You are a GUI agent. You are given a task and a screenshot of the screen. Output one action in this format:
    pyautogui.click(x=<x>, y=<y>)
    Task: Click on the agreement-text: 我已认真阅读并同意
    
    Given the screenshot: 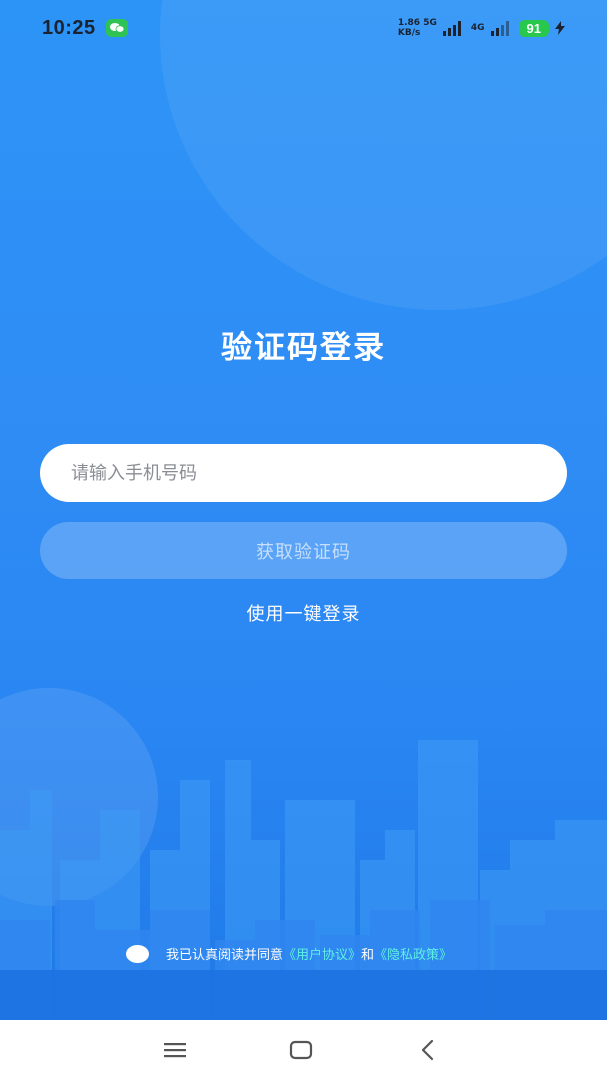 What is the action you would take?
    pyautogui.click(x=225, y=955)
    